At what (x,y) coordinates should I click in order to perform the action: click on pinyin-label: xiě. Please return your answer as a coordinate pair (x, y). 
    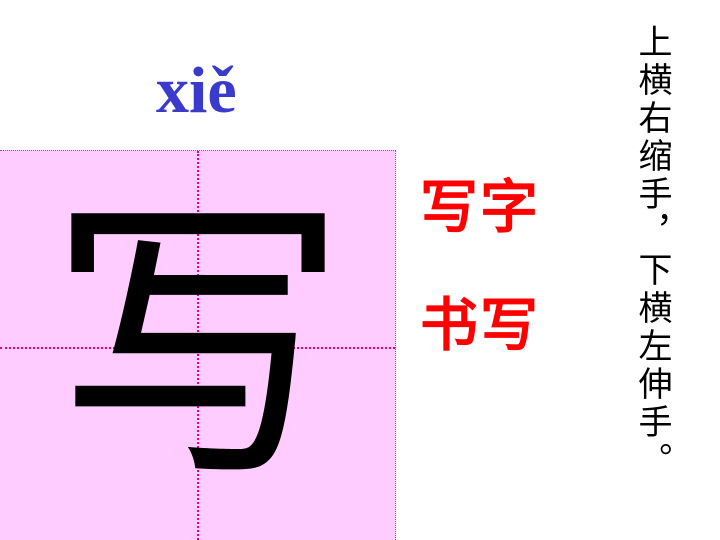
    Looking at the image, I should click on (196, 90).